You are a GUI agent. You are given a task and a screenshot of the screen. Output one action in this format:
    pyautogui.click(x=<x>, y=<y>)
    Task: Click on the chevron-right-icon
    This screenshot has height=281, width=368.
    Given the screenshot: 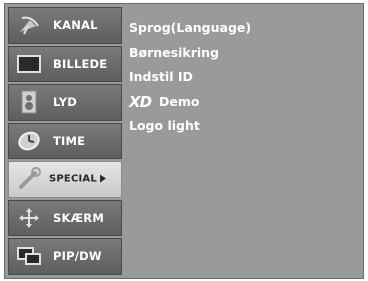 What is the action you would take?
    pyautogui.click(x=102, y=178)
    